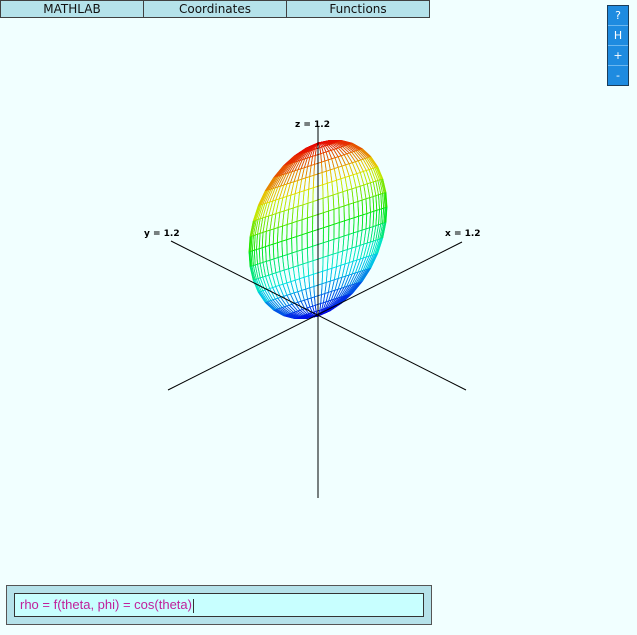 This screenshot has height=635, width=637. Describe the element at coordinates (219, 605) in the screenshot. I see `function-input: rho = f(theta, phi) = cos(theta)` at that location.